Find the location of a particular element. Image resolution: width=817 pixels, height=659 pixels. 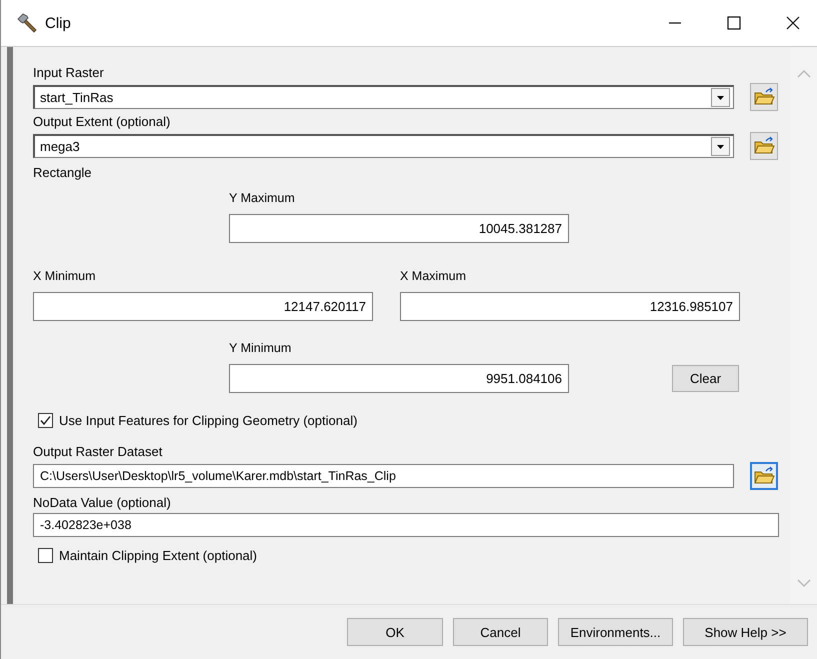

output-path-field: C:\Users\User\Desktop\lr5_volume\Karer.mdb\start_TinRas_Clip is located at coordinates (383, 476).